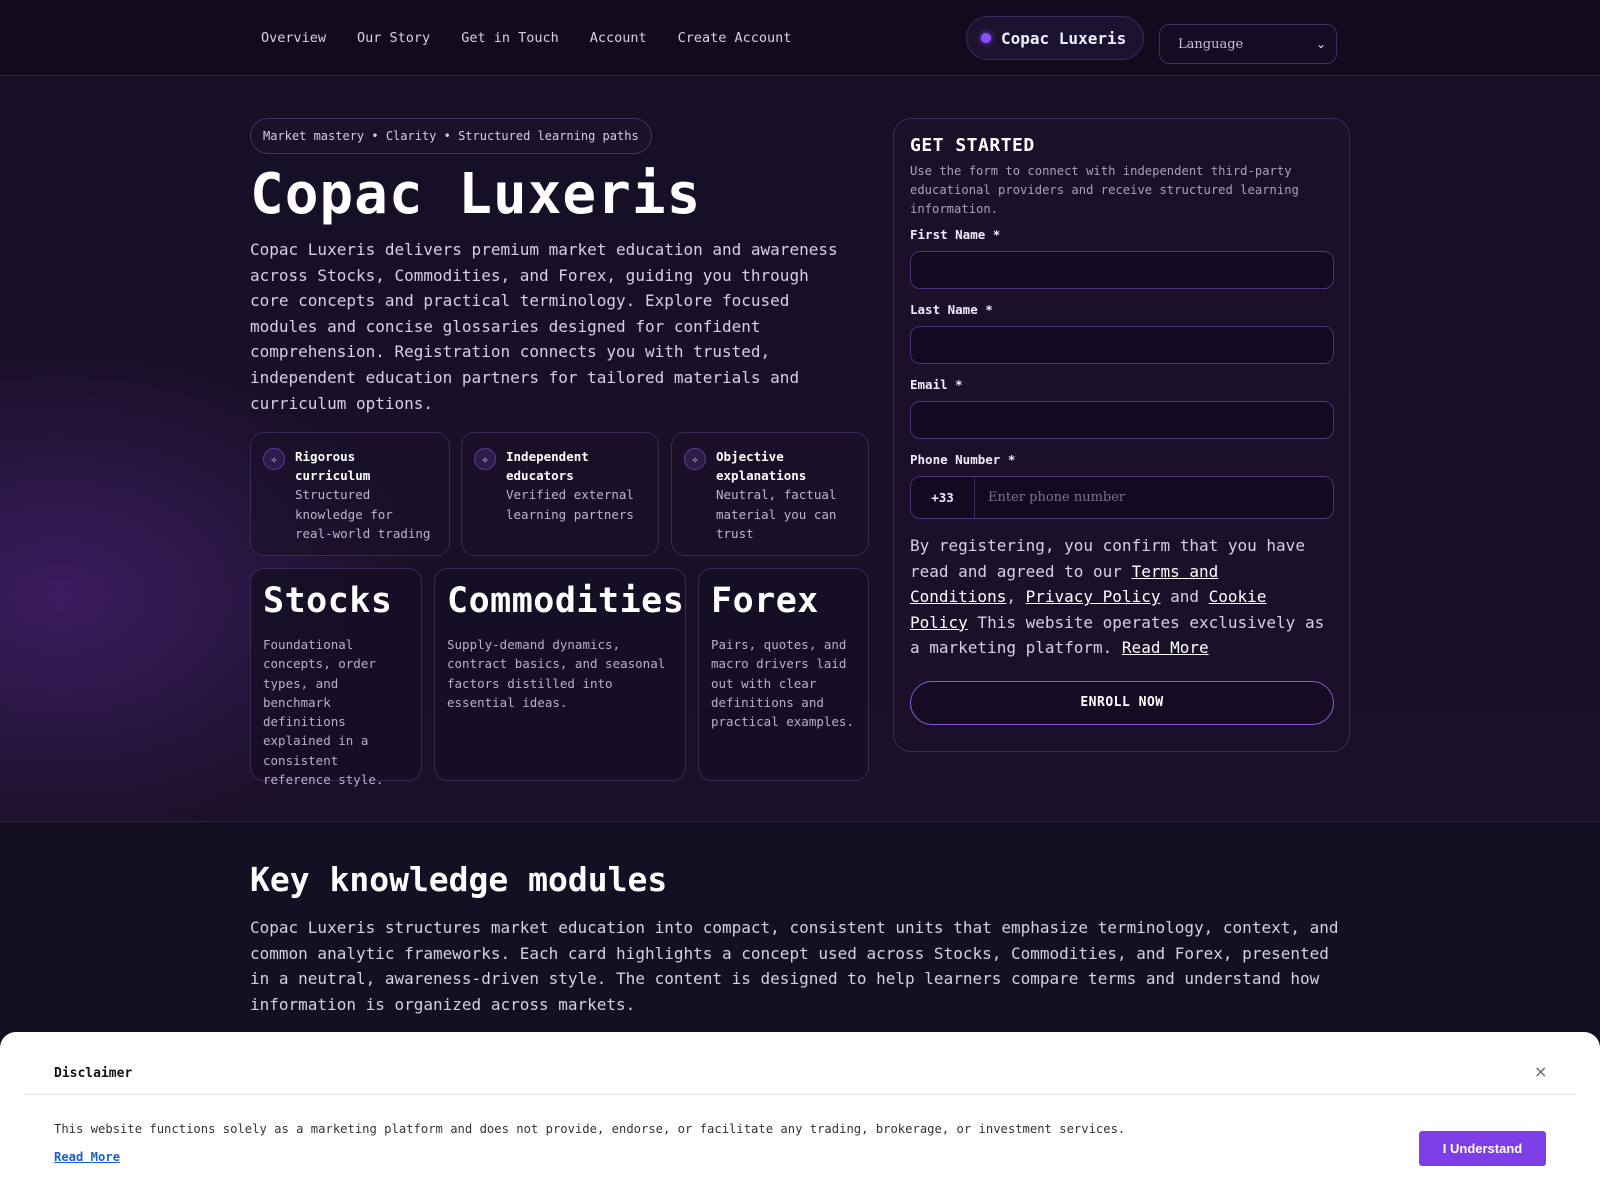  What do you see at coordinates (459, 879) in the screenshot?
I see `modules-title: Key knowledge modules` at bounding box center [459, 879].